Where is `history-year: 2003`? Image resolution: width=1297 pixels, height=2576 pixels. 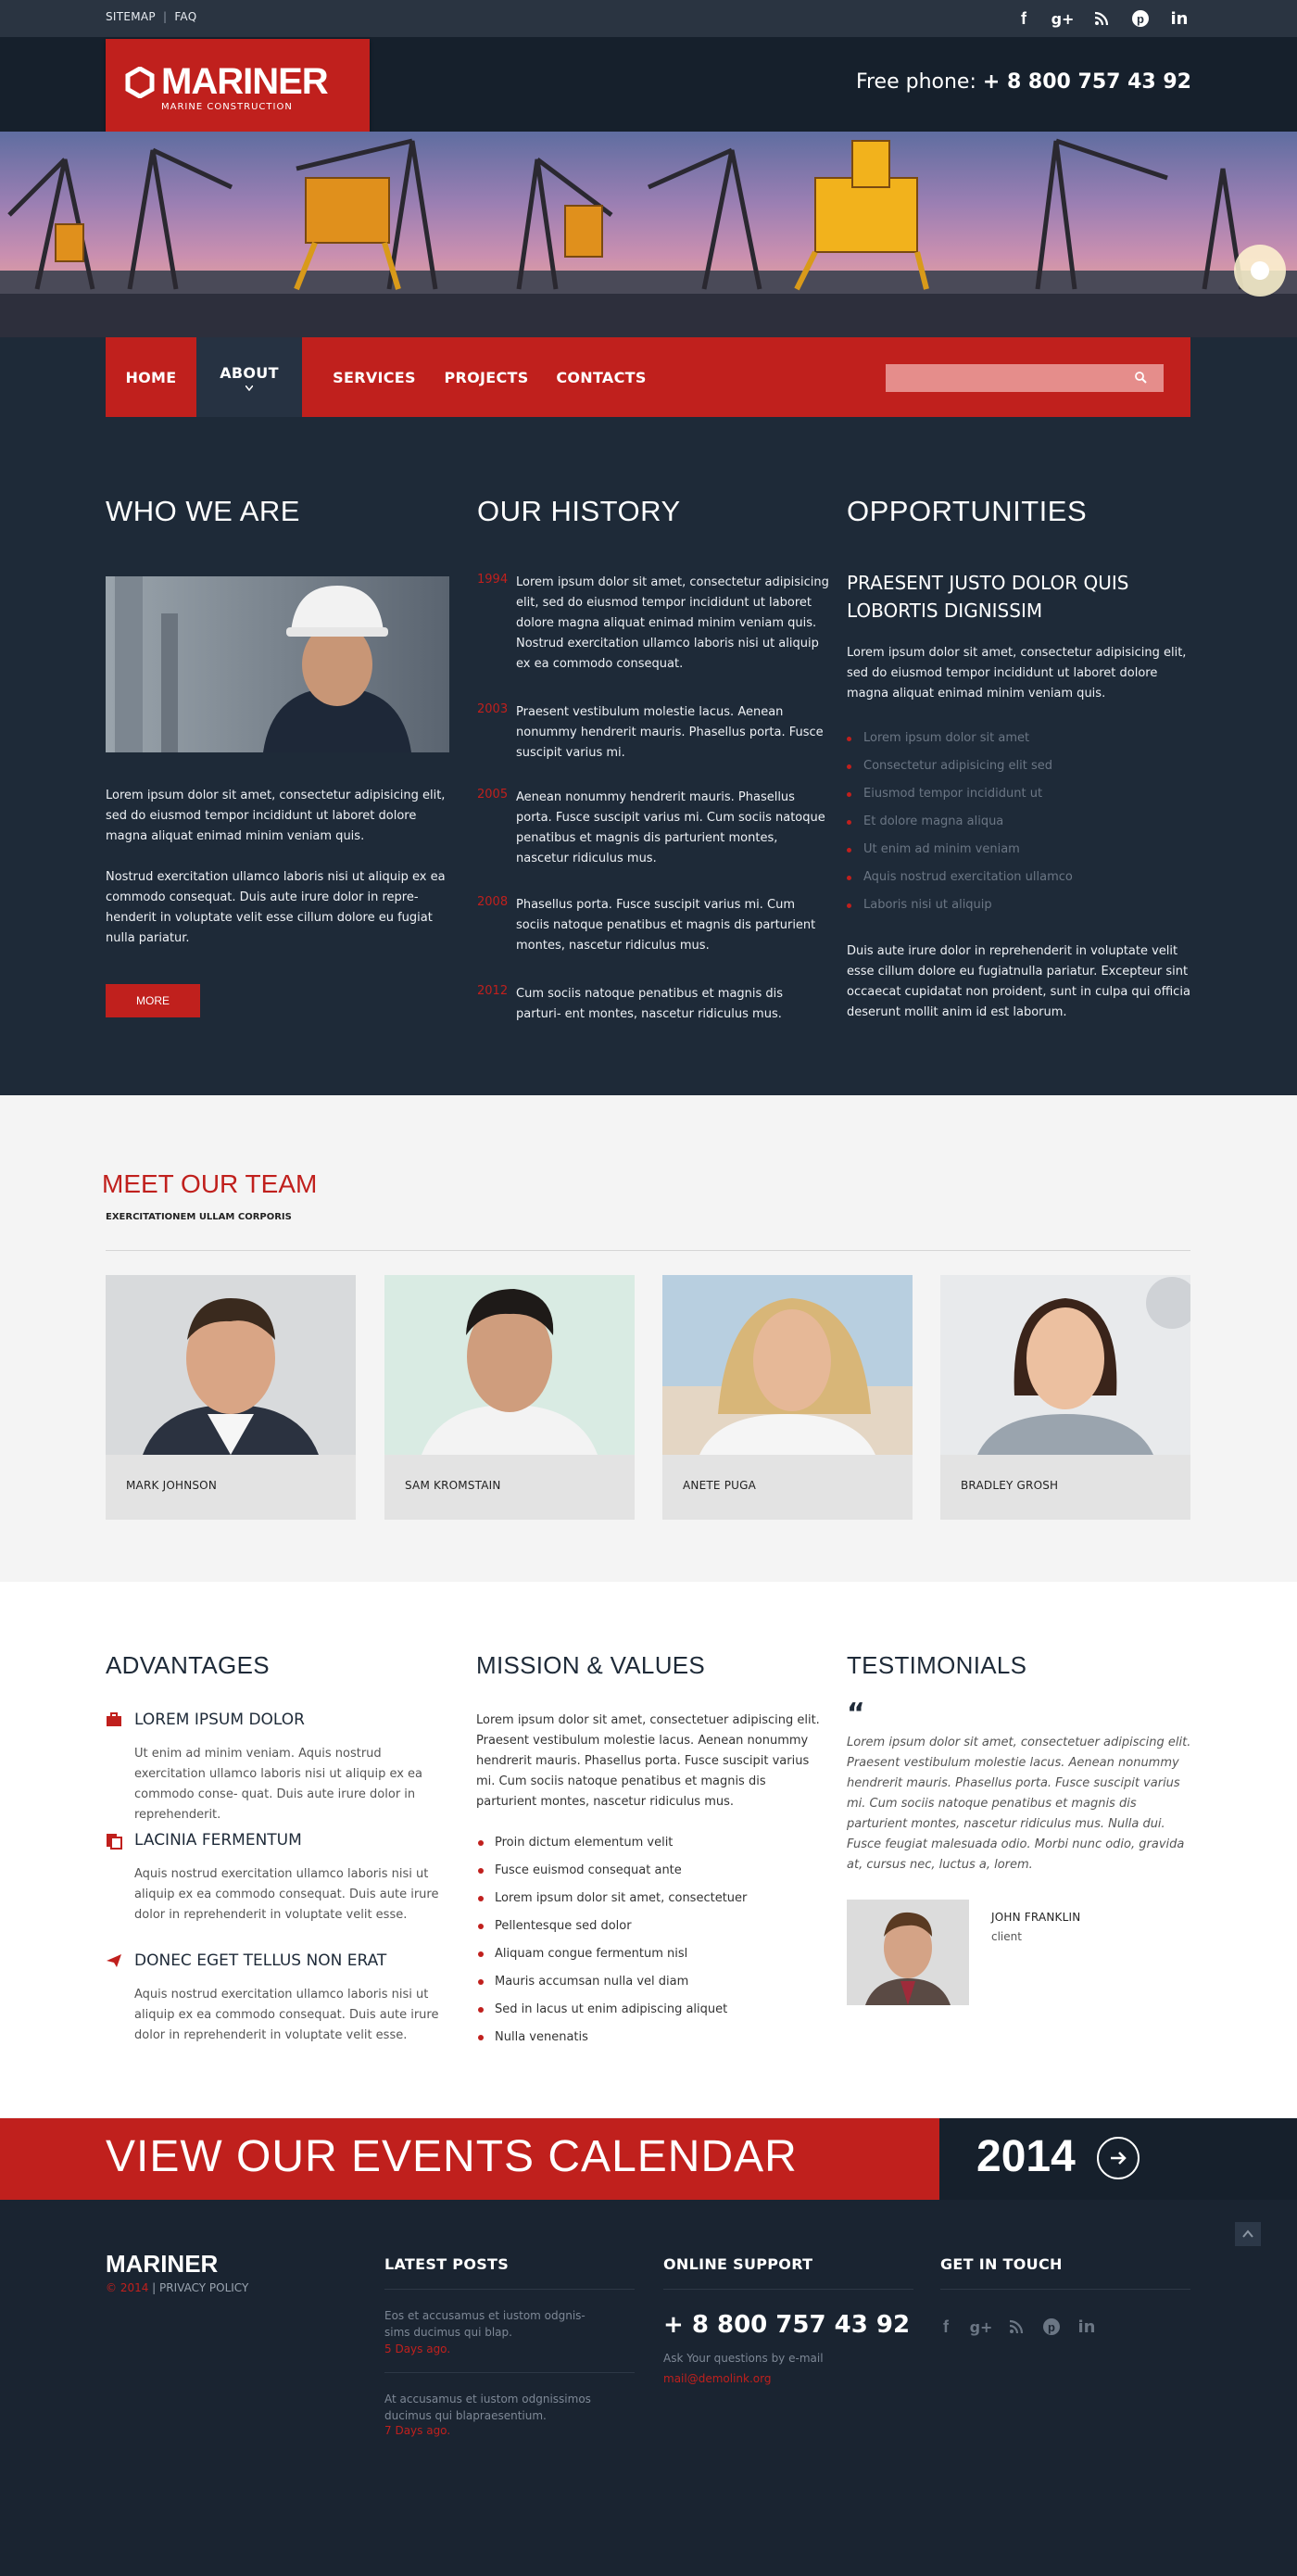 history-year: 2003 is located at coordinates (493, 709).